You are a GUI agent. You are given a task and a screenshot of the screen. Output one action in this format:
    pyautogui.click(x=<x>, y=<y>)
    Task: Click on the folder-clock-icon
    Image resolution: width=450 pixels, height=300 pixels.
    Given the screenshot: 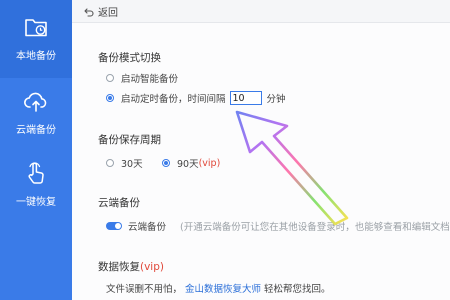 What is the action you would take?
    pyautogui.click(x=36, y=28)
    